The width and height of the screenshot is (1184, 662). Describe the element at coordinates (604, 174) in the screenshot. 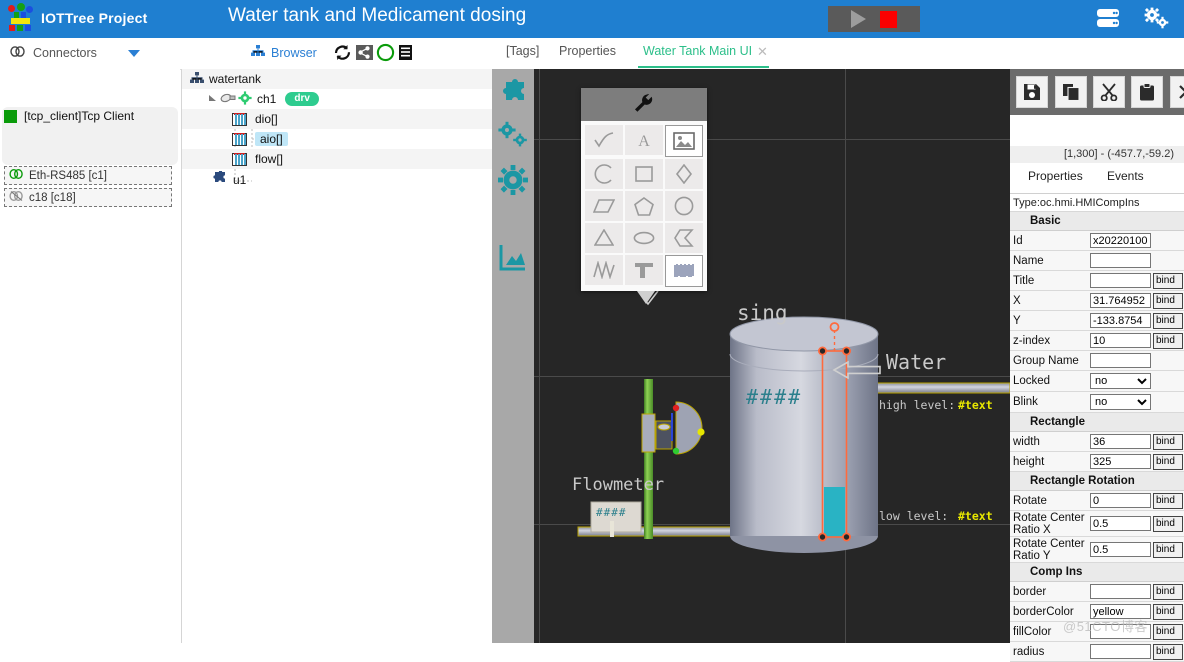

I see `arc-tool-icon` at that location.